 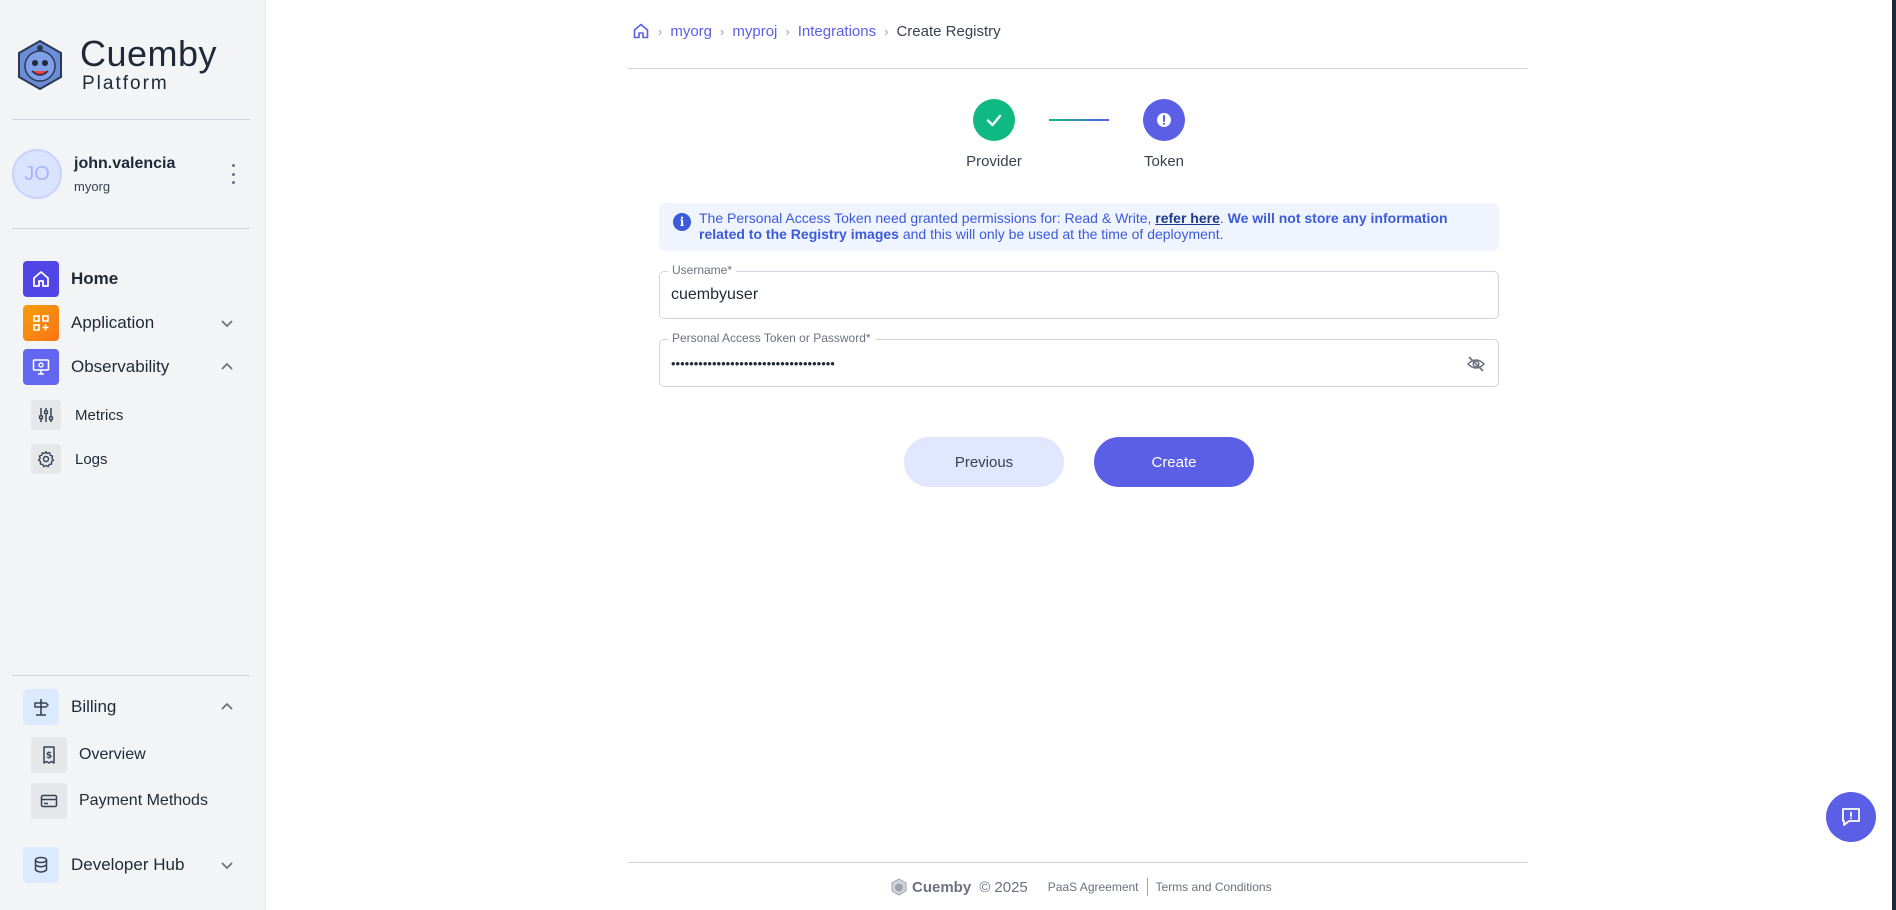 What do you see at coordinates (984, 462) in the screenshot?
I see `previous-button: Previous` at bounding box center [984, 462].